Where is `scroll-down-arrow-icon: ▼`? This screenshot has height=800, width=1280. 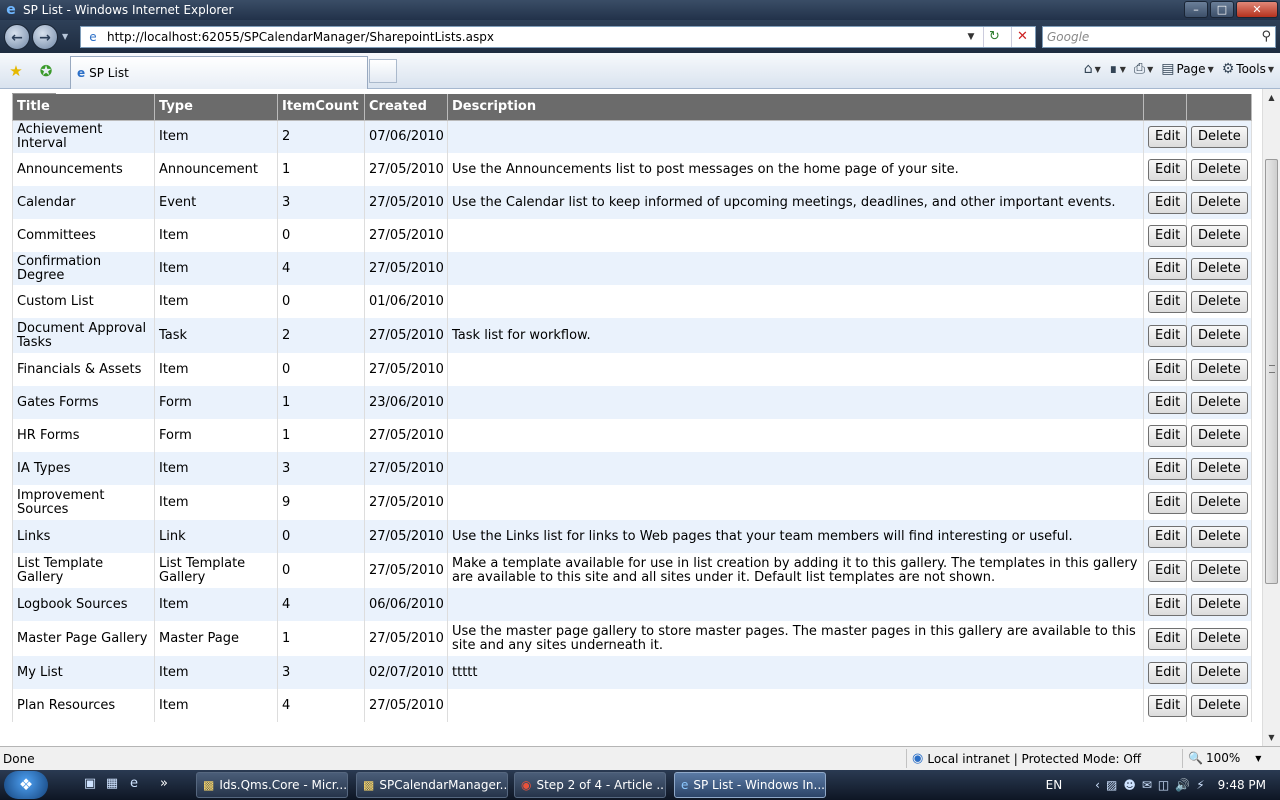 scroll-down-arrow-icon: ▼ is located at coordinates (1271, 737).